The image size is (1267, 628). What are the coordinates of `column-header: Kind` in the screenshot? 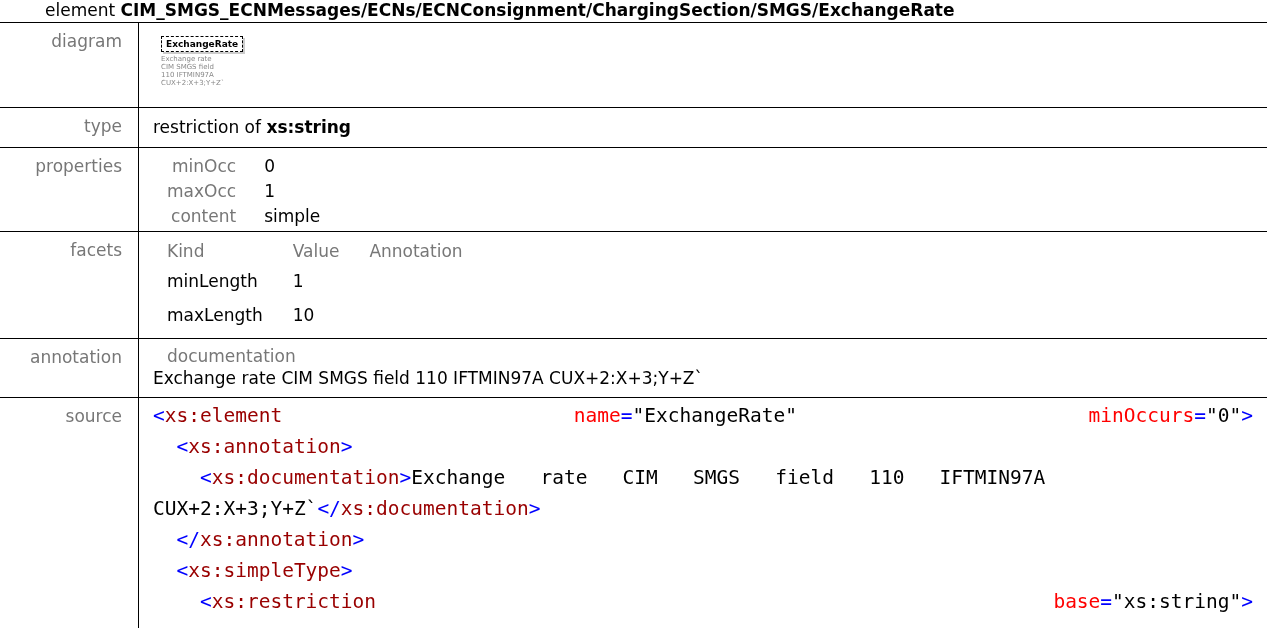 It's located at (186, 251).